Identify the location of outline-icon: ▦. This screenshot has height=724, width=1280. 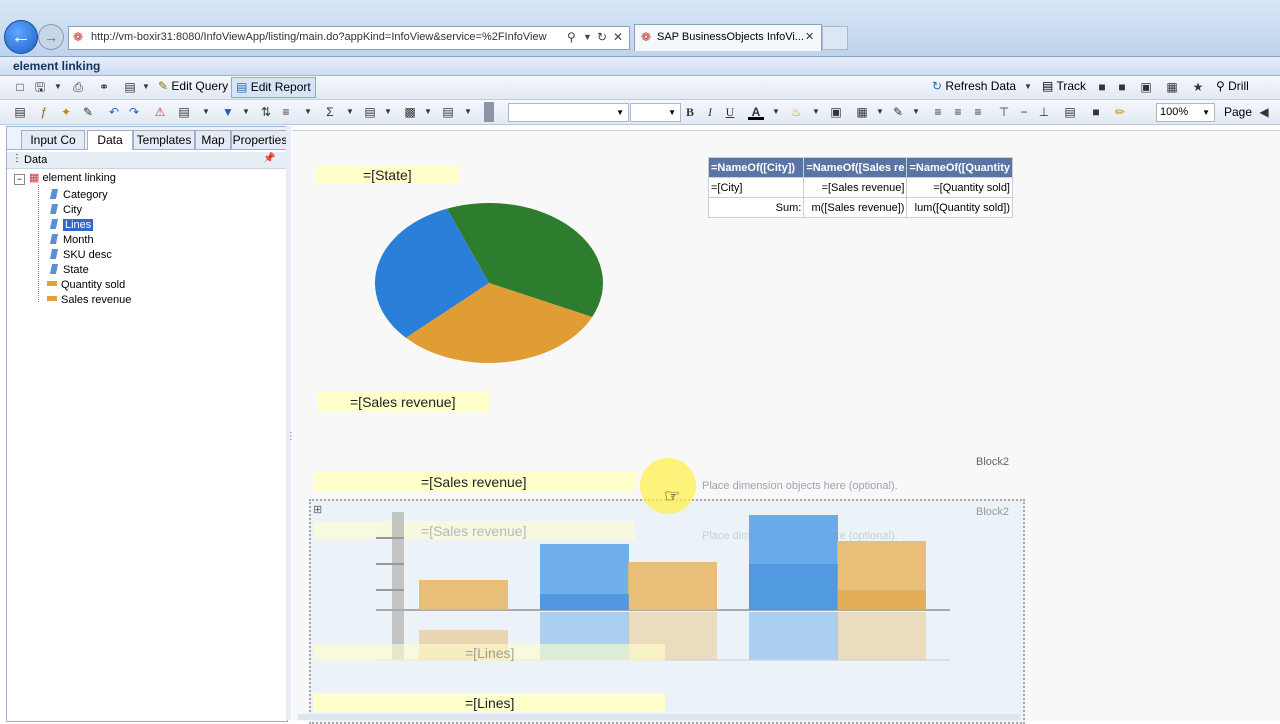
(1172, 87).